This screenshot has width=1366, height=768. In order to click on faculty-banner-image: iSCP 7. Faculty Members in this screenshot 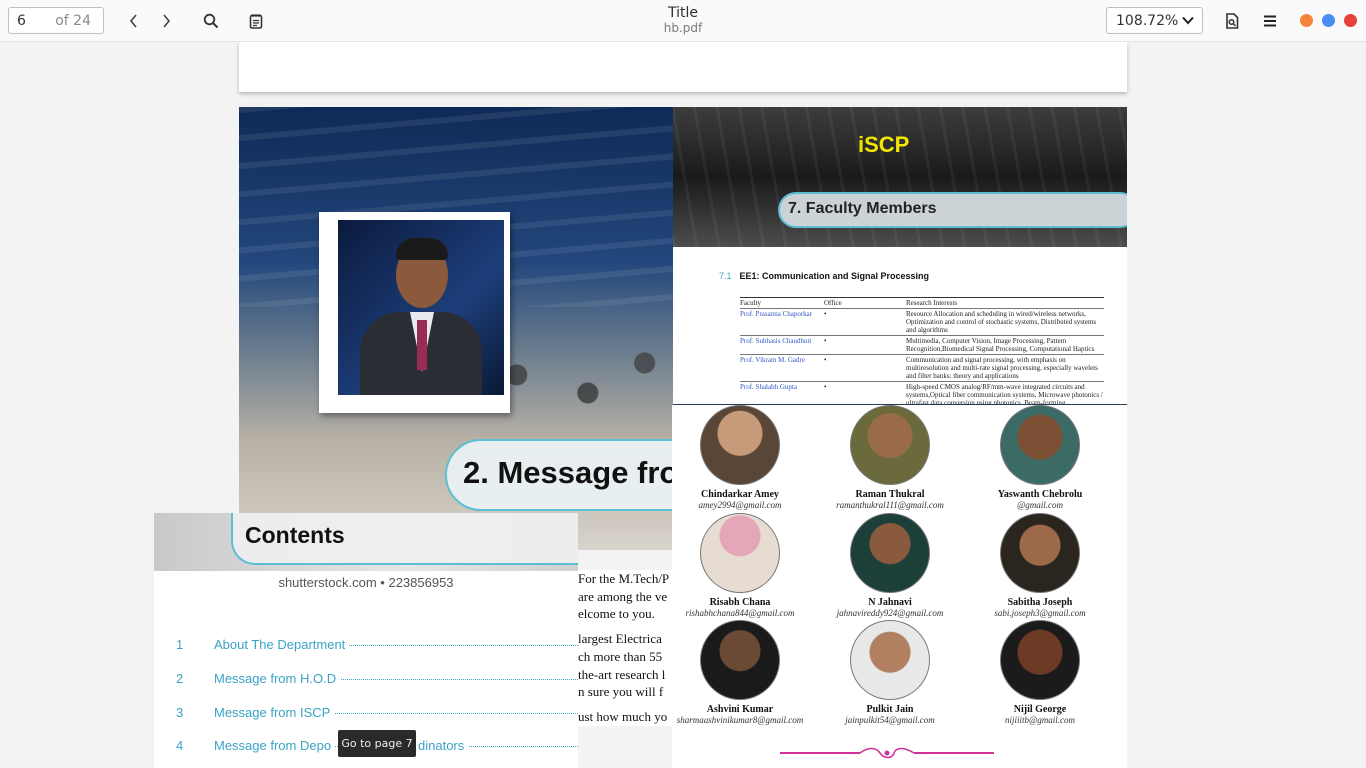, I will do `click(900, 177)`.